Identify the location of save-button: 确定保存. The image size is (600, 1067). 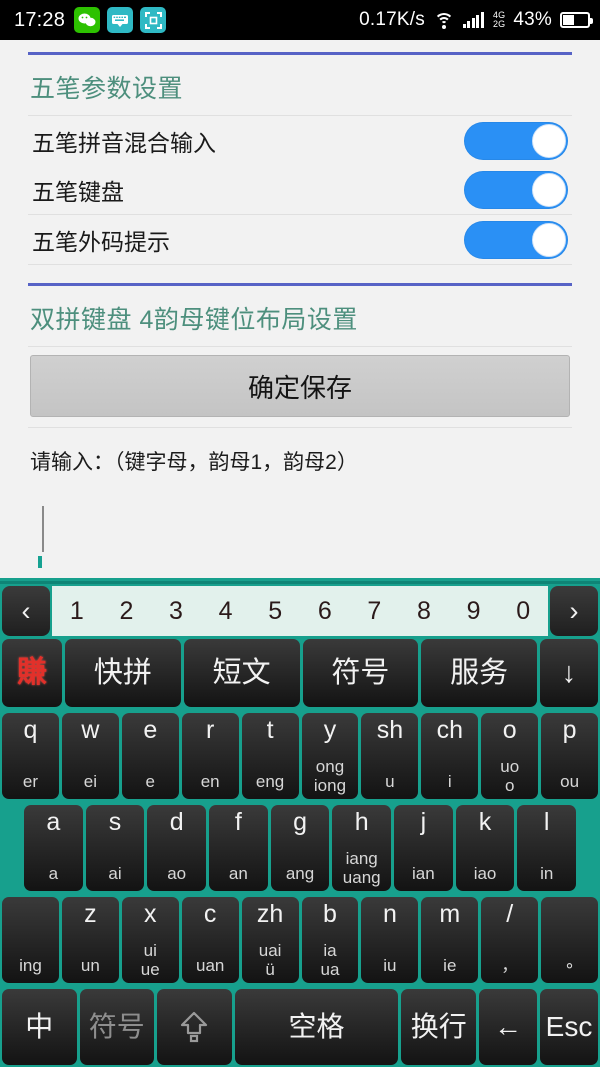
(300, 386).